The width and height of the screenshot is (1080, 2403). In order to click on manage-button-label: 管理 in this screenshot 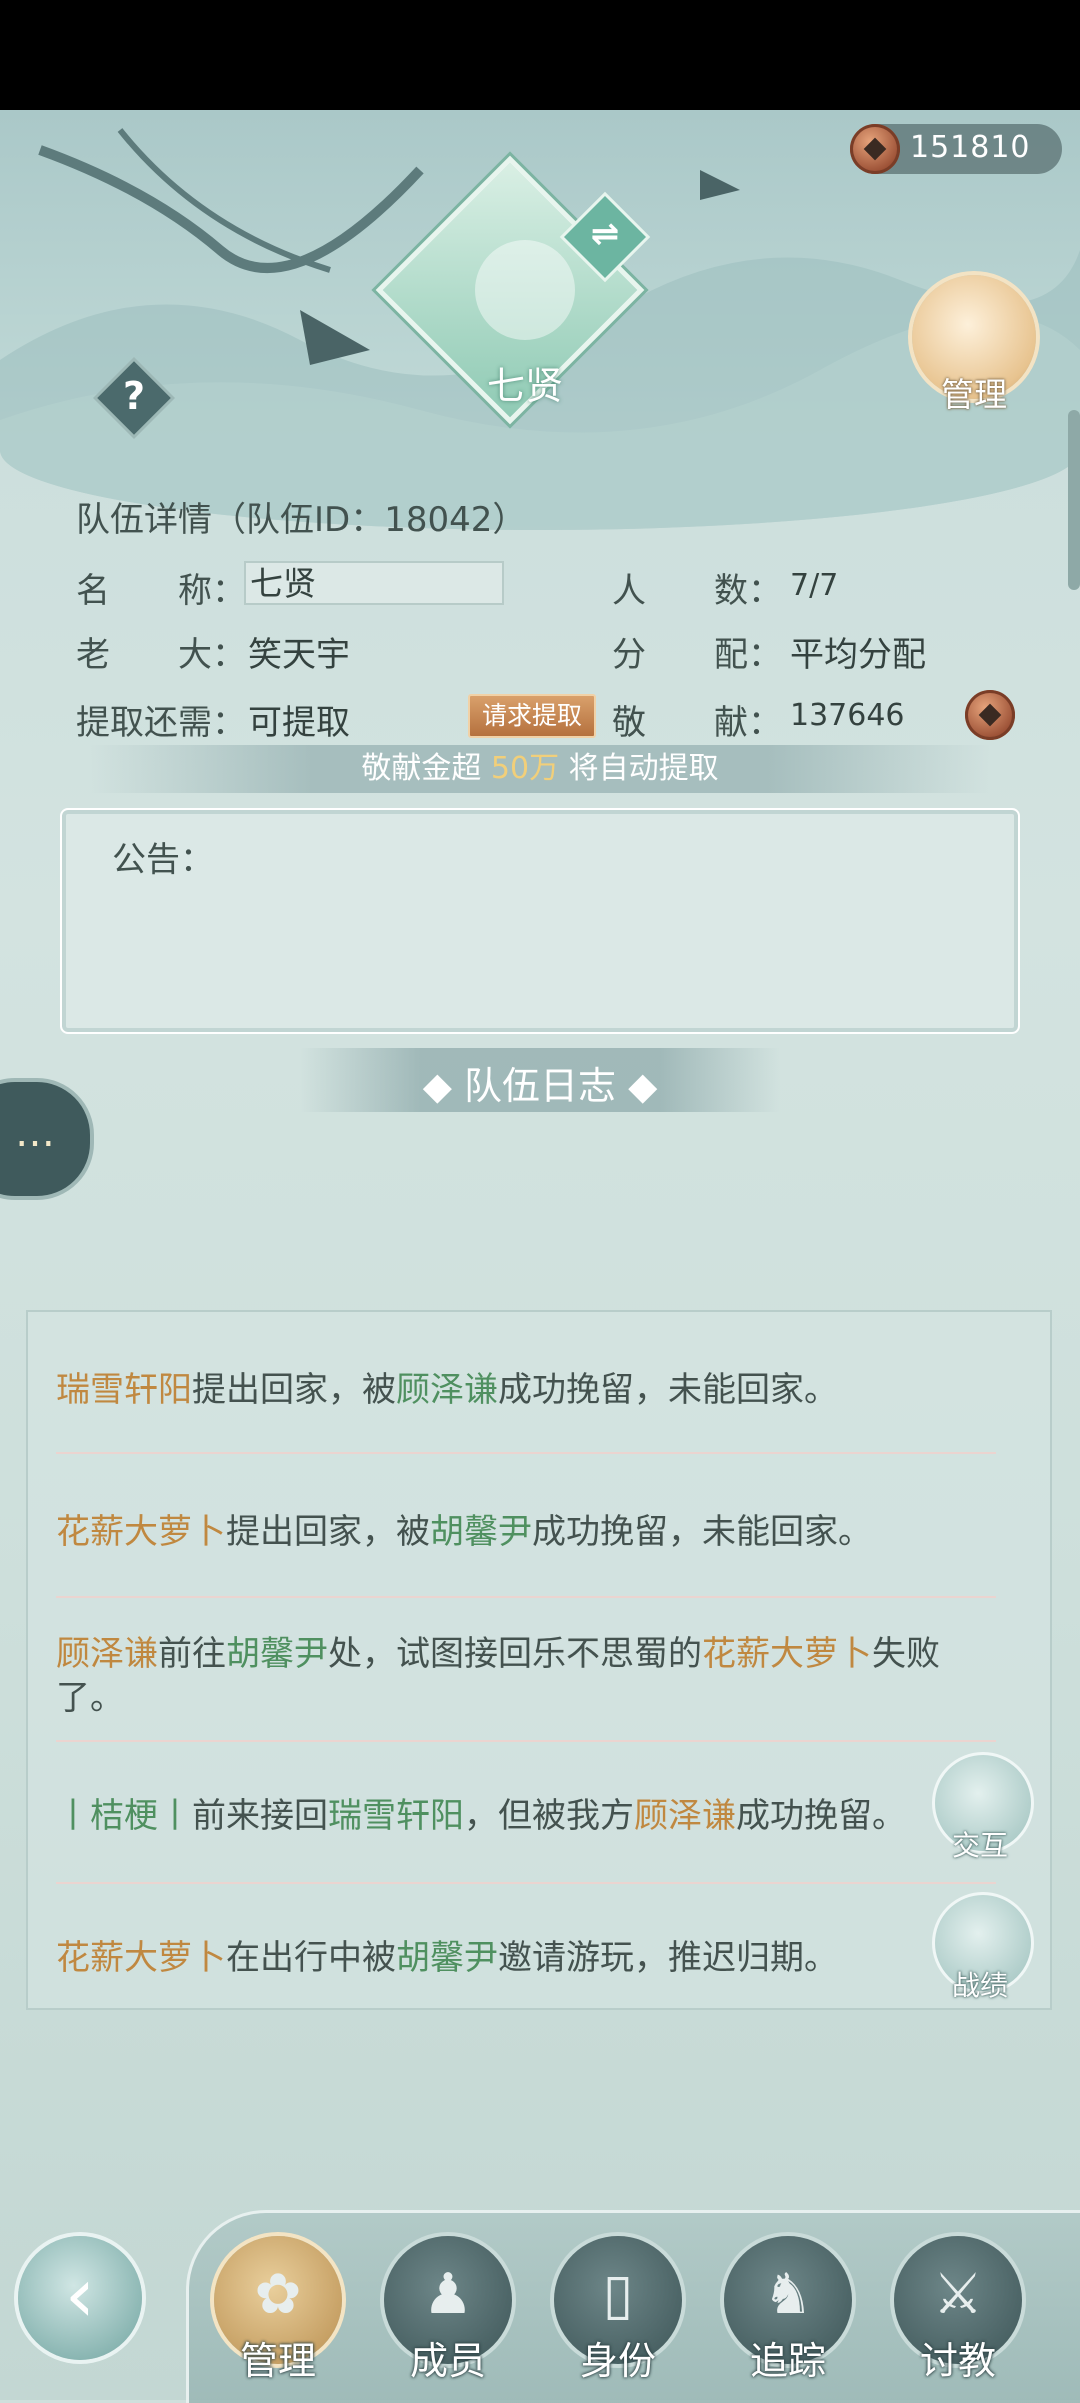, I will do `click(974, 394)`.